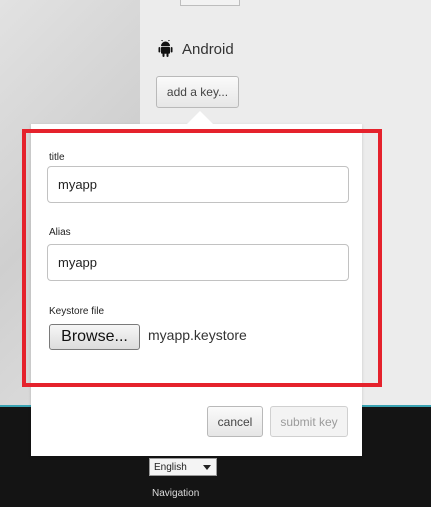 Image resolution: width=431 pixels, height=507 pixels. Describe the element at coordinates (210, 3) in the screenshot. I see `top-tab` at that location.